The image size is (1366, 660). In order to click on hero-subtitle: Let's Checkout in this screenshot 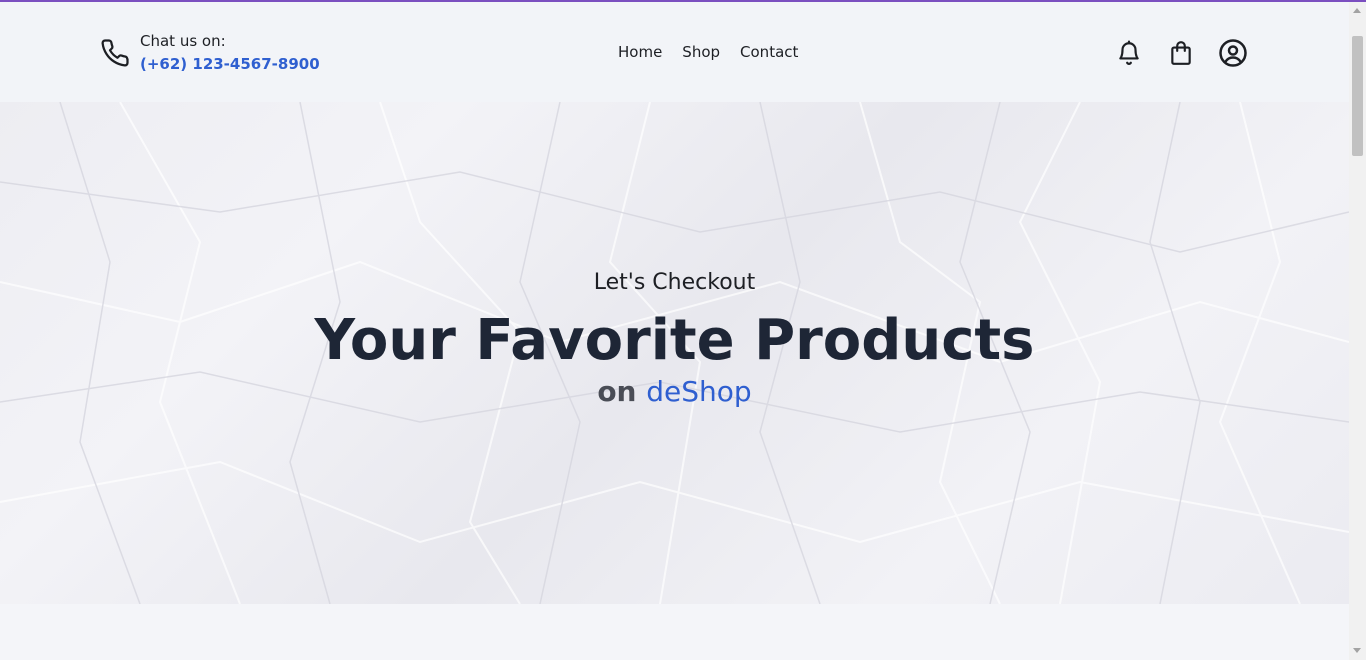, I will do `click(674, 282)`.